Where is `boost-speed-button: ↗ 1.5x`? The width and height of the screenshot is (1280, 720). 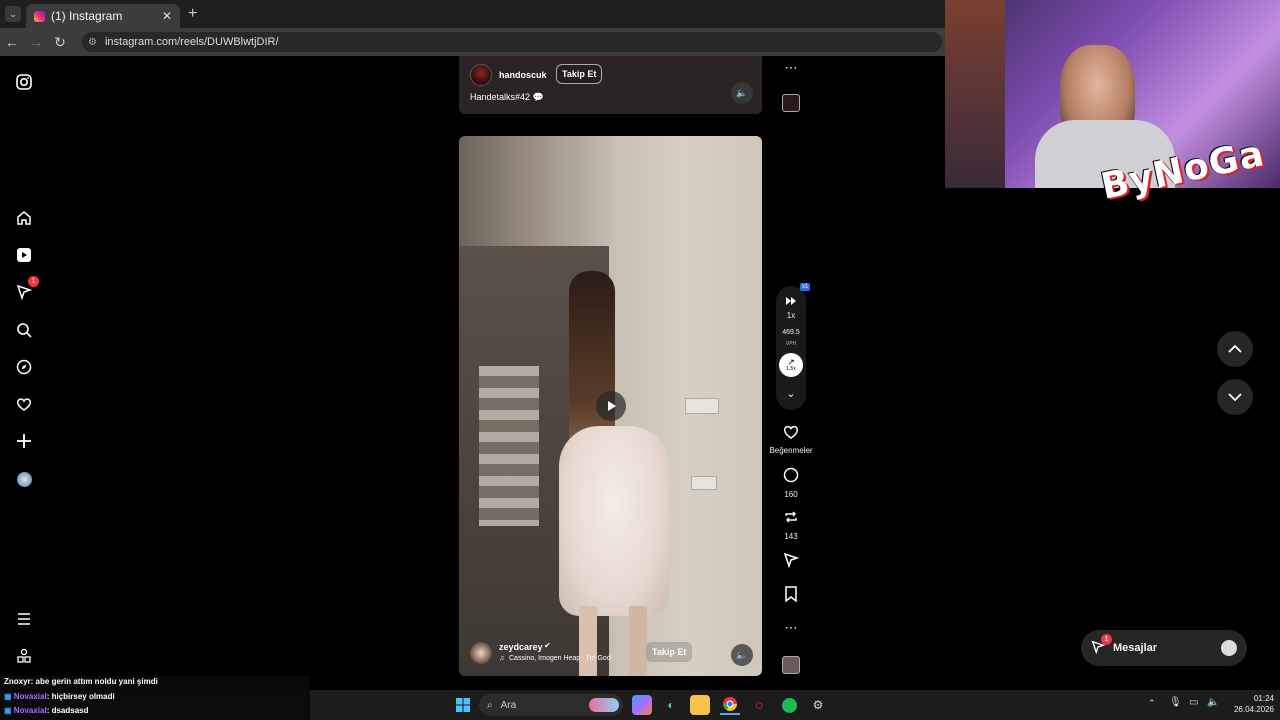 boost-speed-button: ↗ 1.5x is located at coordinates (791, 365).